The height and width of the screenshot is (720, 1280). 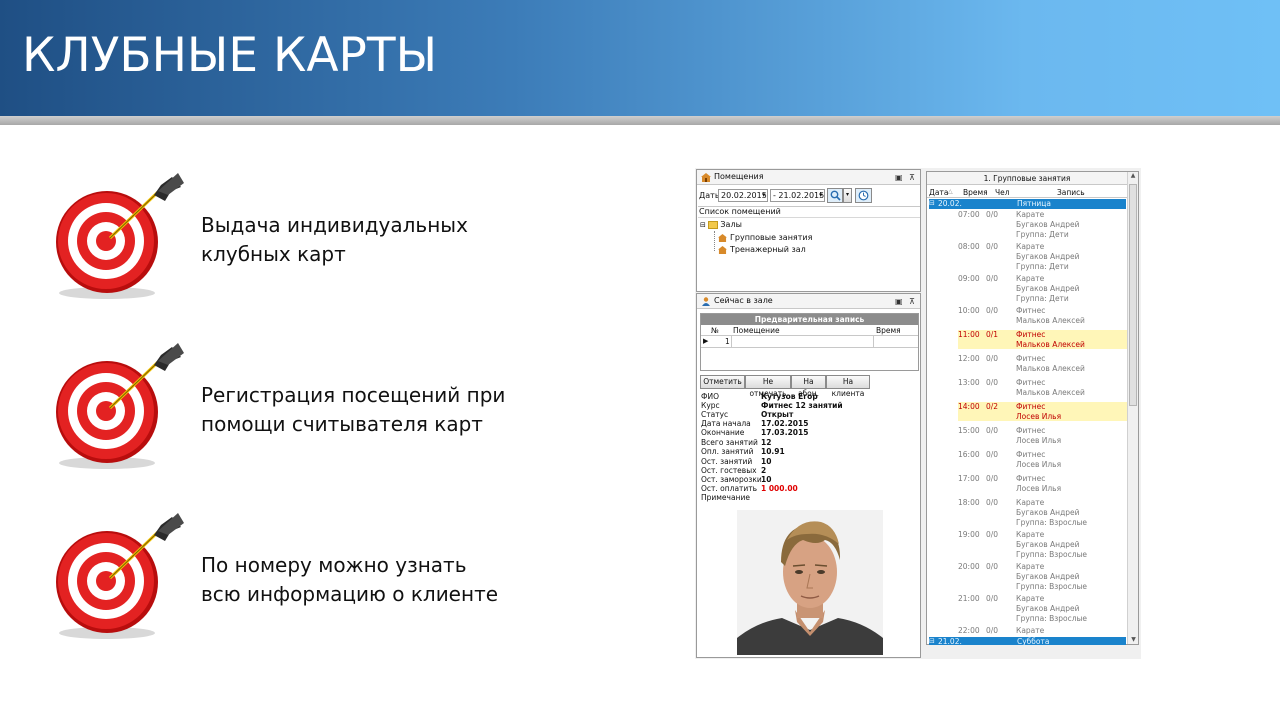 What do you see at coordinates (722, 237) in the screenshot?
I see `house-icon` at bounding box center [722, 237].